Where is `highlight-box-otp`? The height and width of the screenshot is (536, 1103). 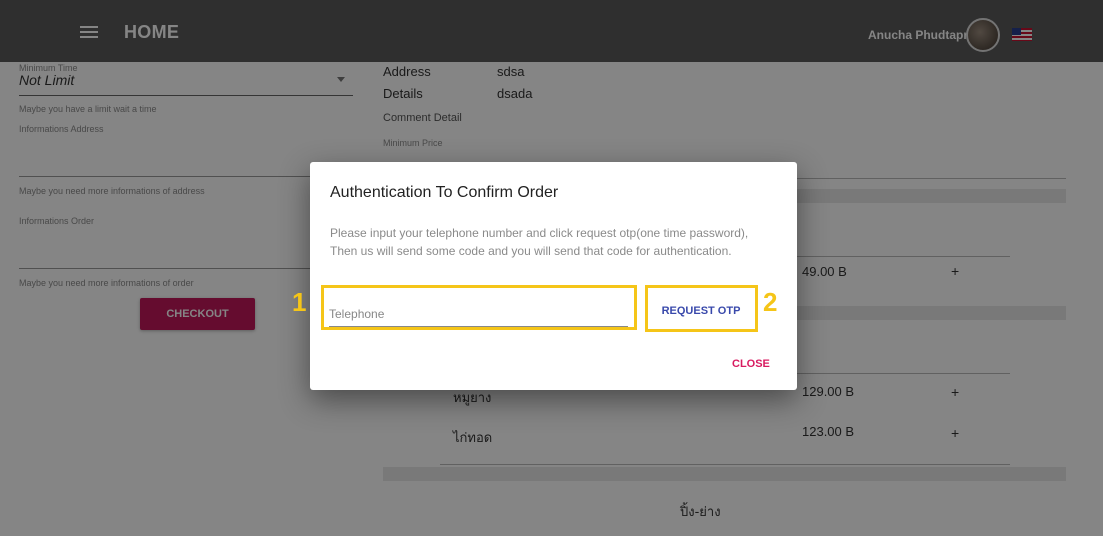
highlight-box-otp is located at coordinates (701, 308).